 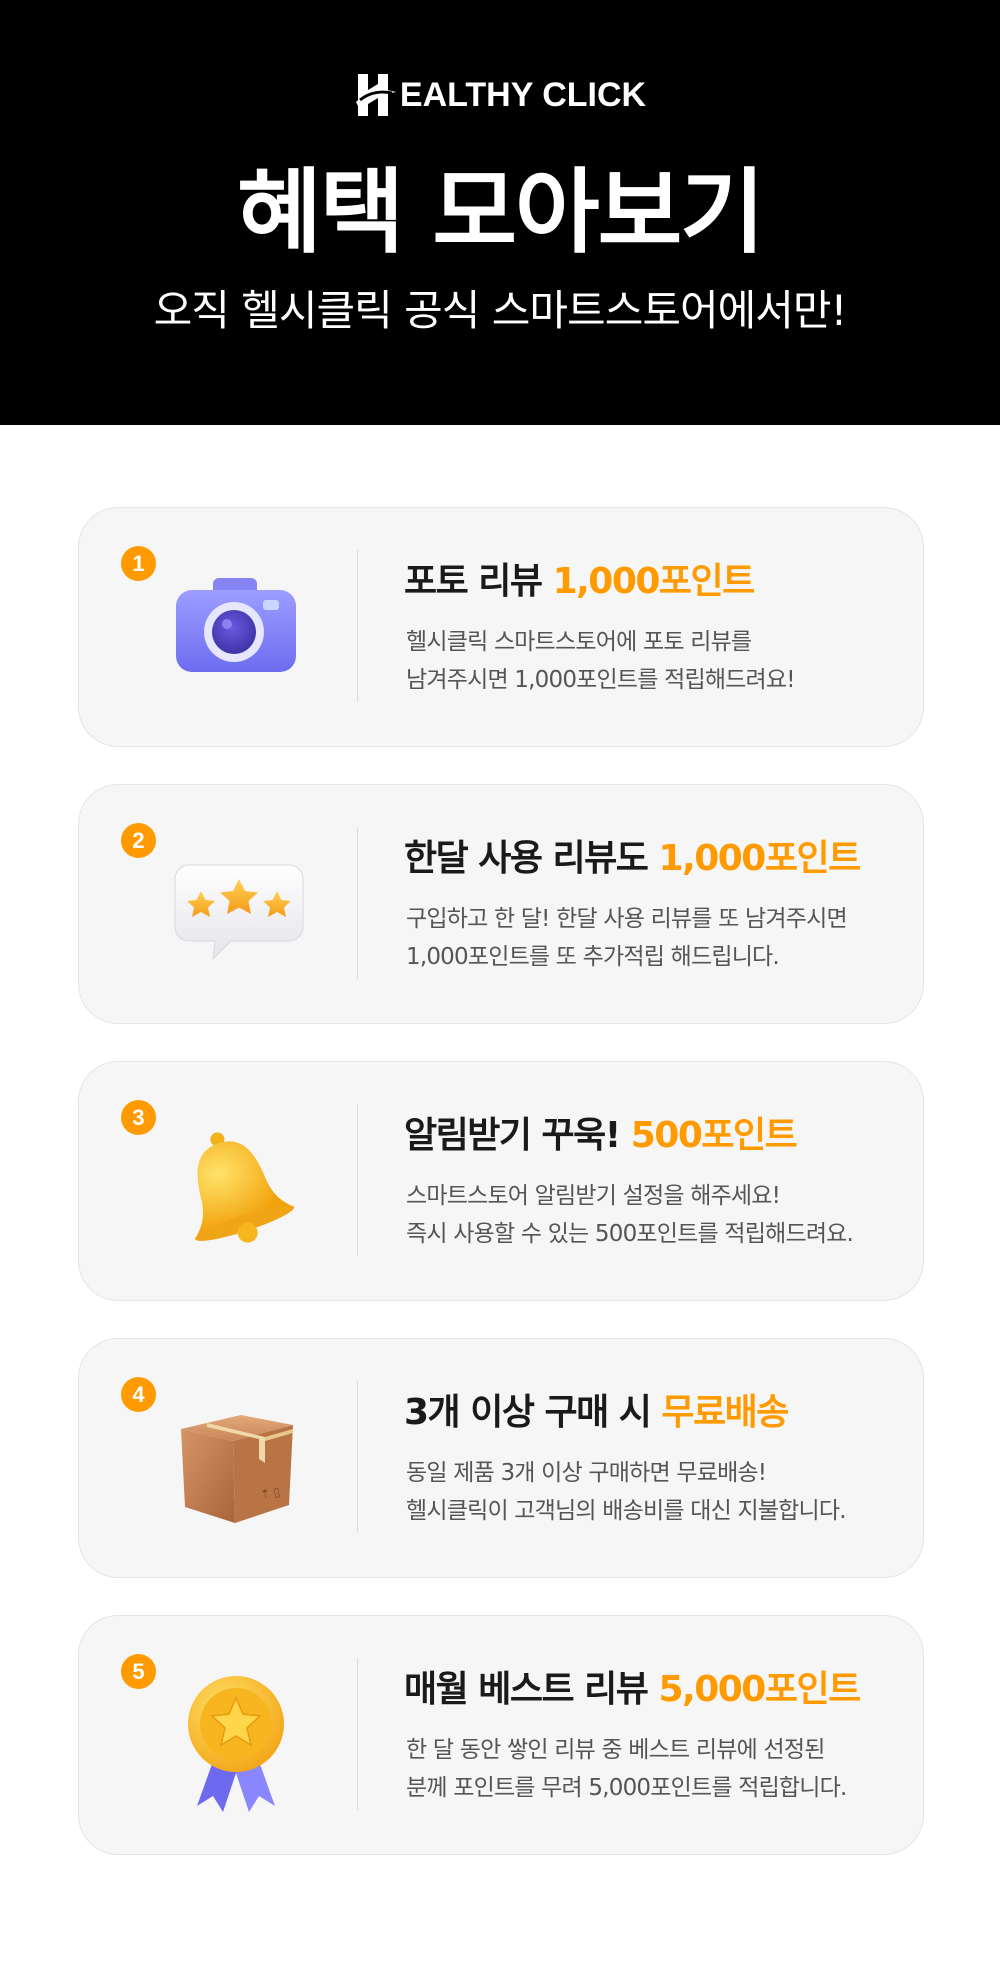 I want to click on benefit-title-text: 알림받기 꾸욱!, so click(x=512, y=1135).